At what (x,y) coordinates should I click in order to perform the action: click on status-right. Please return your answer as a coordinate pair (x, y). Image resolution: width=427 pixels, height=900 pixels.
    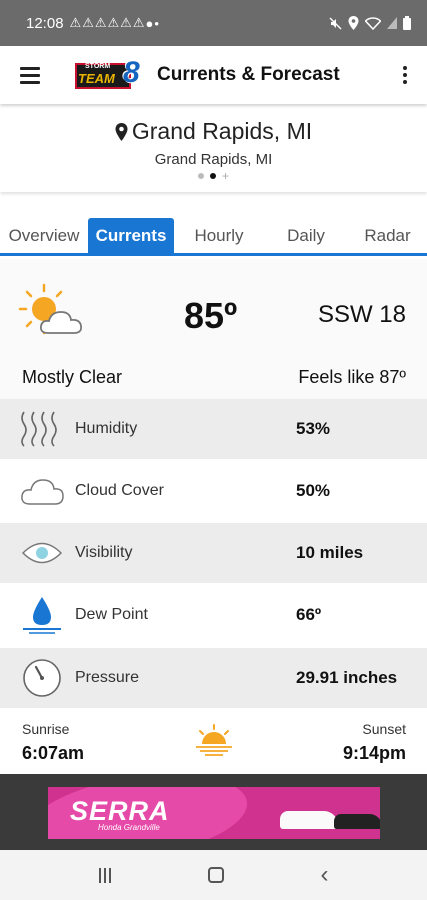
    Looking at the image, I should click on (370, 23).